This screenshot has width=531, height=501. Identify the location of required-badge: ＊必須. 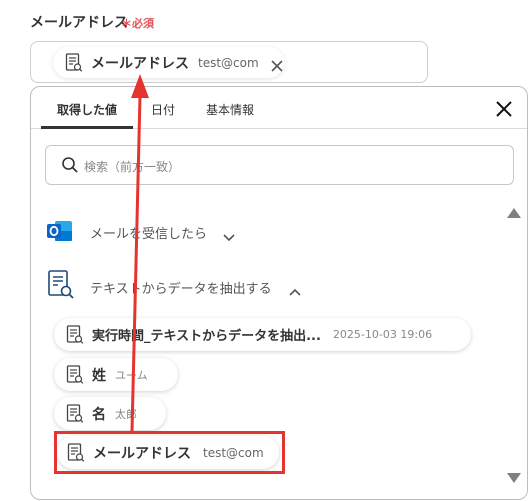
(137, 23).